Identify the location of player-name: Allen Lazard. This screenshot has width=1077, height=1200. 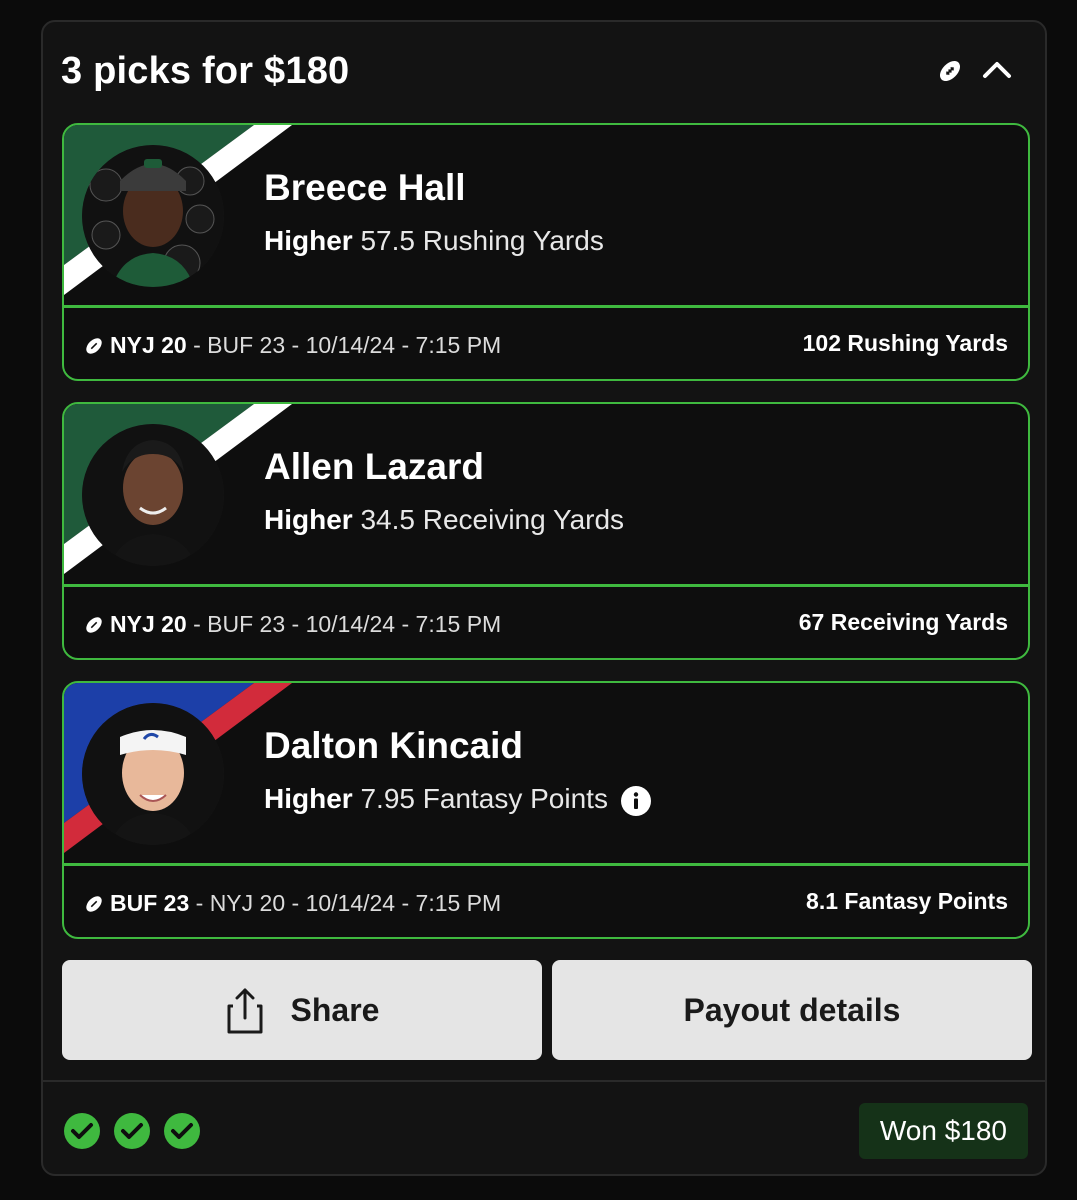
(374, 466).